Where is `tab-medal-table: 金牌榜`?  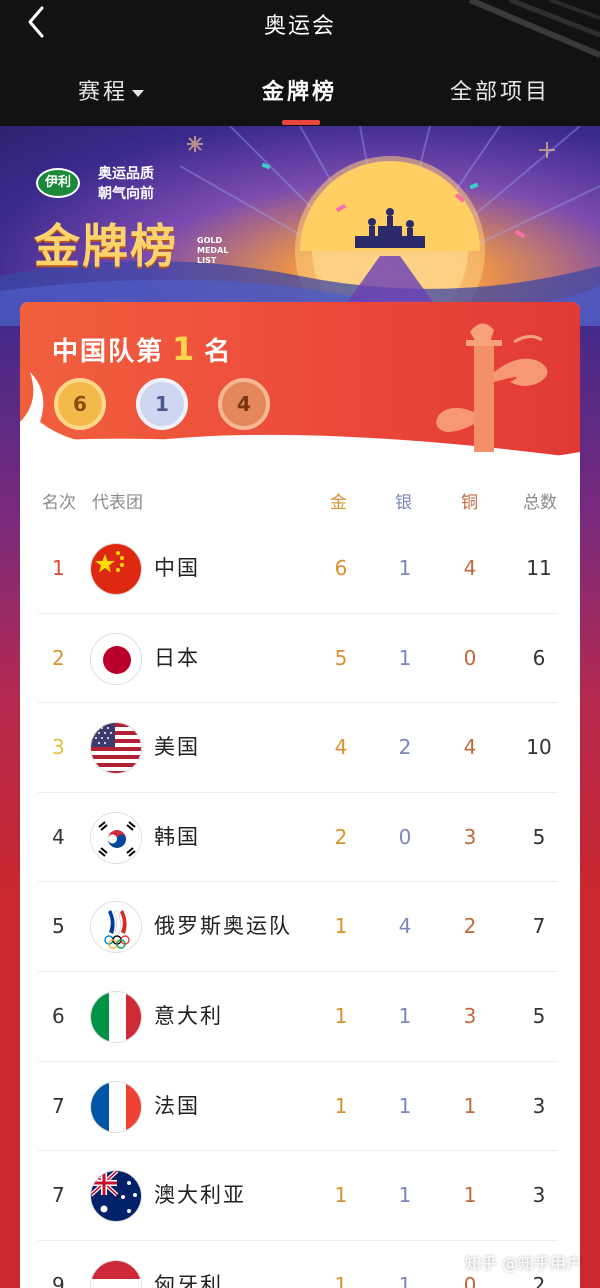 tab-medal-table: 金牌榜 is located at coordinates (299, 90).